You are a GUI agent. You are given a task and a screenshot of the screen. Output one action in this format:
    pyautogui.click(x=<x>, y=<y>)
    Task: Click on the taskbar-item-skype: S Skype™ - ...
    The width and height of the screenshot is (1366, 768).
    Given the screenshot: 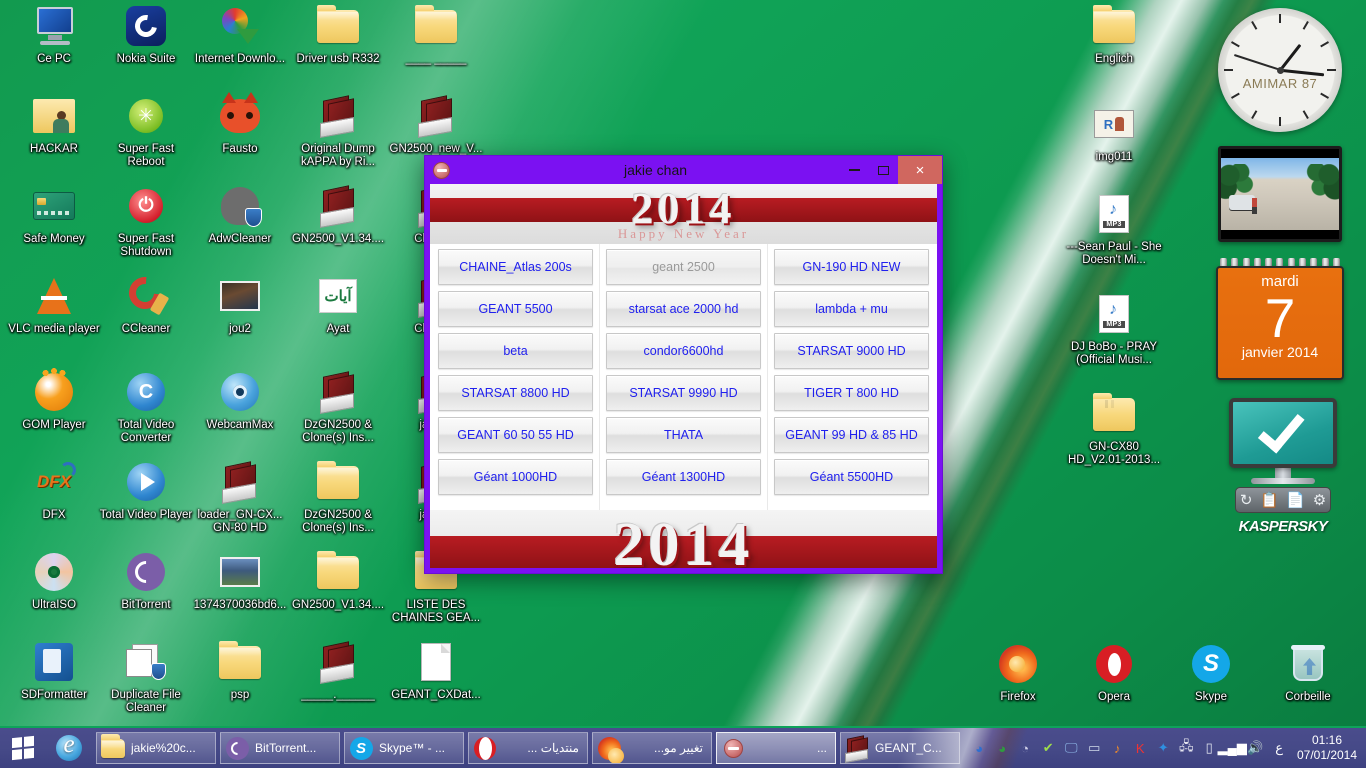 What is the action you would take?
    pyautogui.click(x=404, y=748)
    